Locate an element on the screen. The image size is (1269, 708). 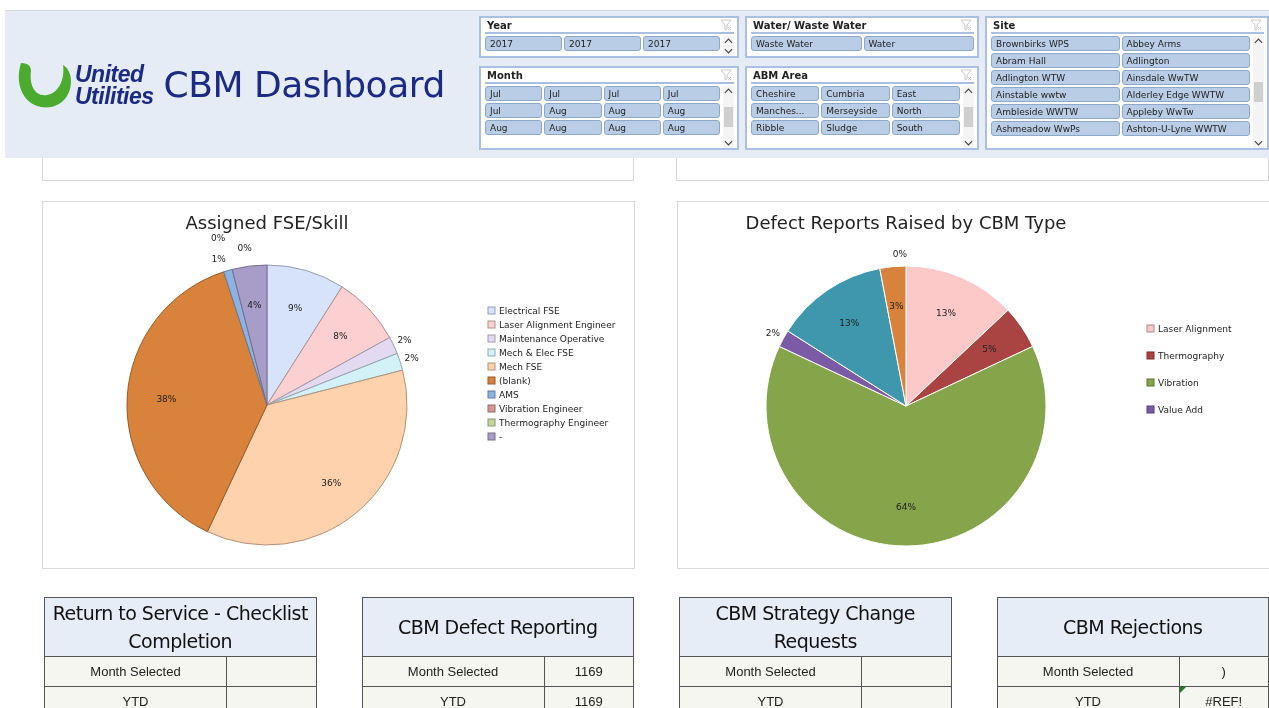
legend-label: Vibration Engineer is located at coordinates (541, 409).